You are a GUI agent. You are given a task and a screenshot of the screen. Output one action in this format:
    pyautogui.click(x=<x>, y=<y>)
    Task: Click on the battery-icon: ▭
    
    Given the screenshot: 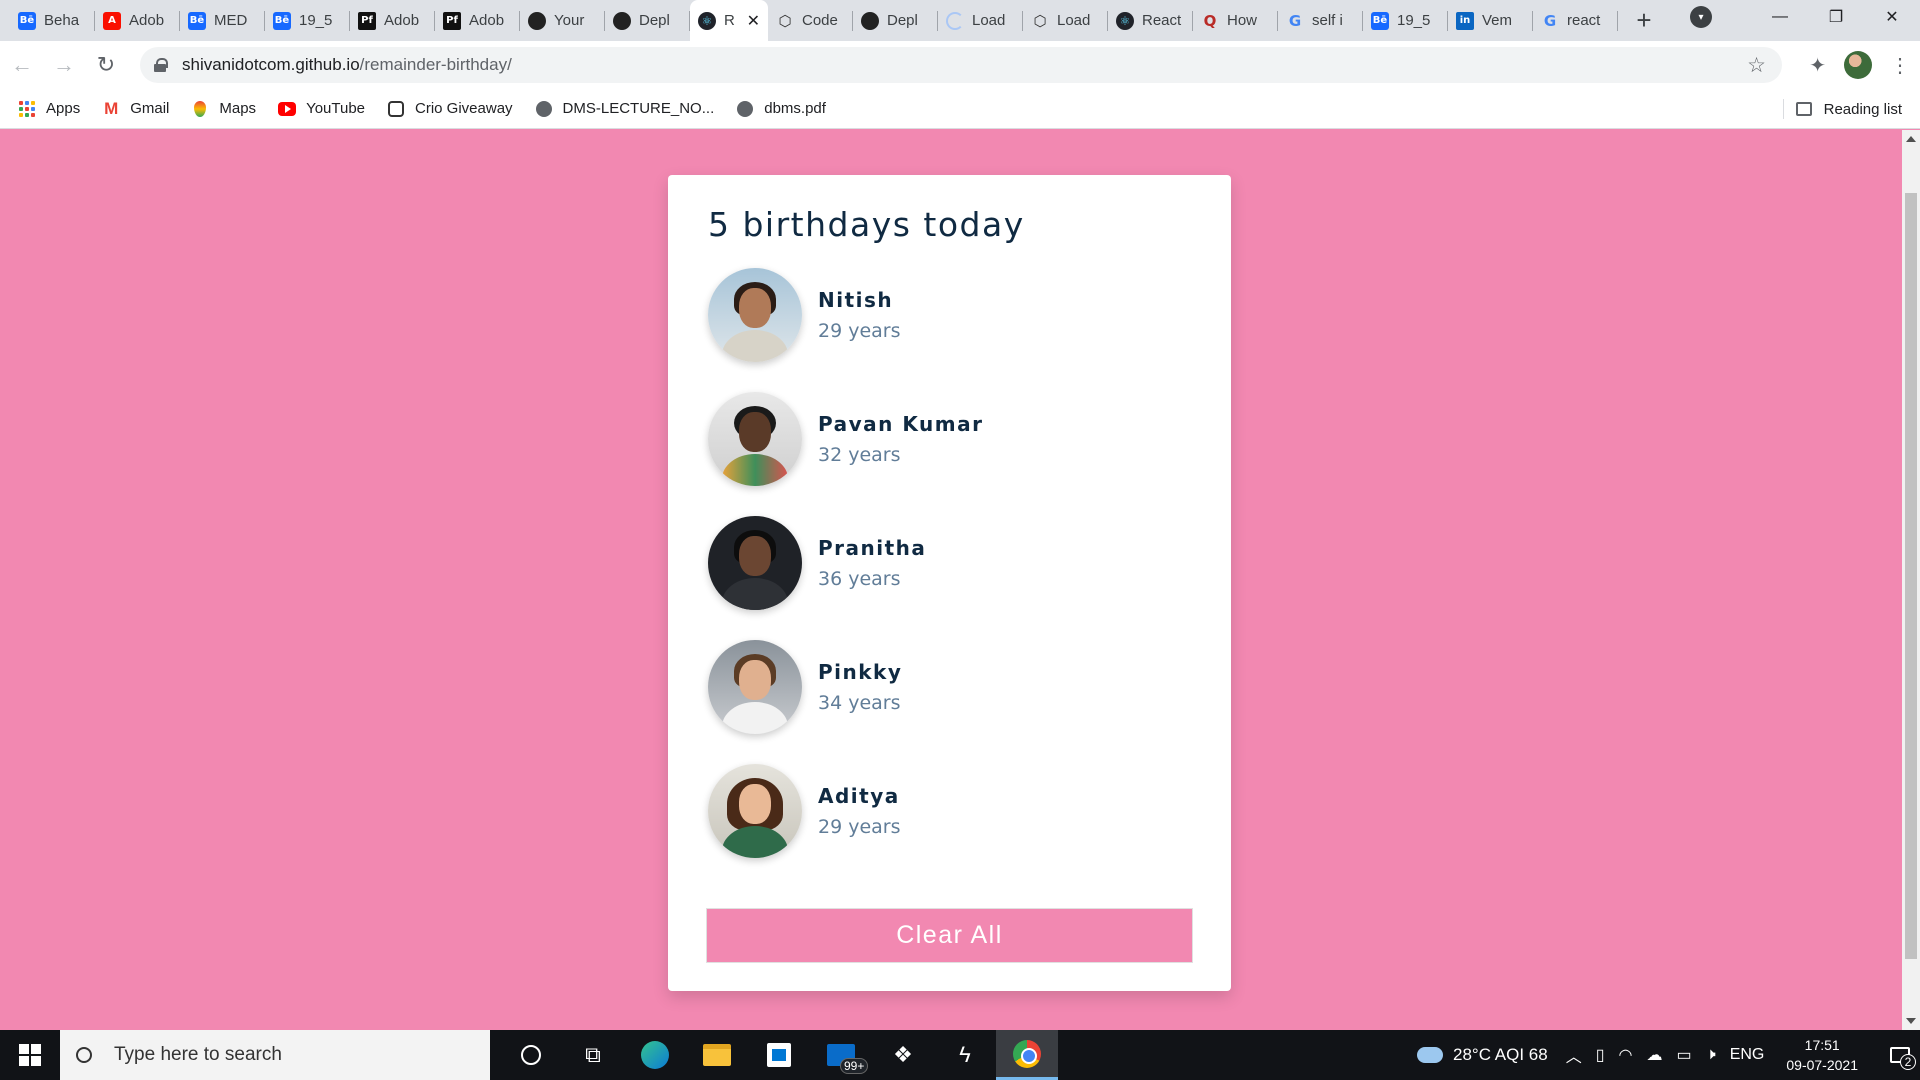 What is the action you would take?
    pyautogui.click(x=1683, y=1055)
    